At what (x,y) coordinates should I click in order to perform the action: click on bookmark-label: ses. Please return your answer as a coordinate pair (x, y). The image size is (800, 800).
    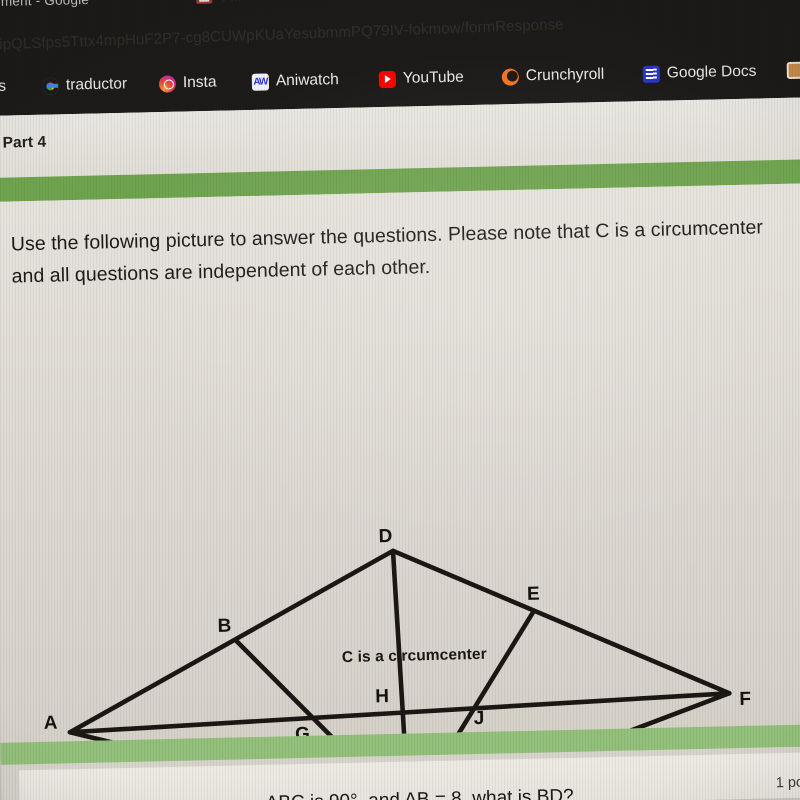
    Looking at the image, I should click on (3, 86).